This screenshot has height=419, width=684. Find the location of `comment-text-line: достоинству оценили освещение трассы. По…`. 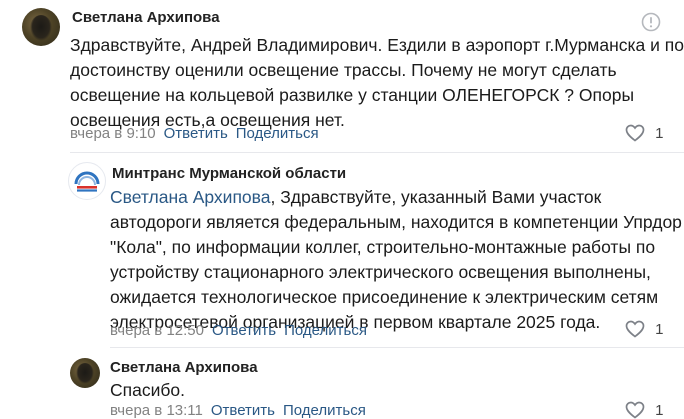

comment-text-line: достоинству оценили освещение трассы. По… is located at coordinates (343, 70).